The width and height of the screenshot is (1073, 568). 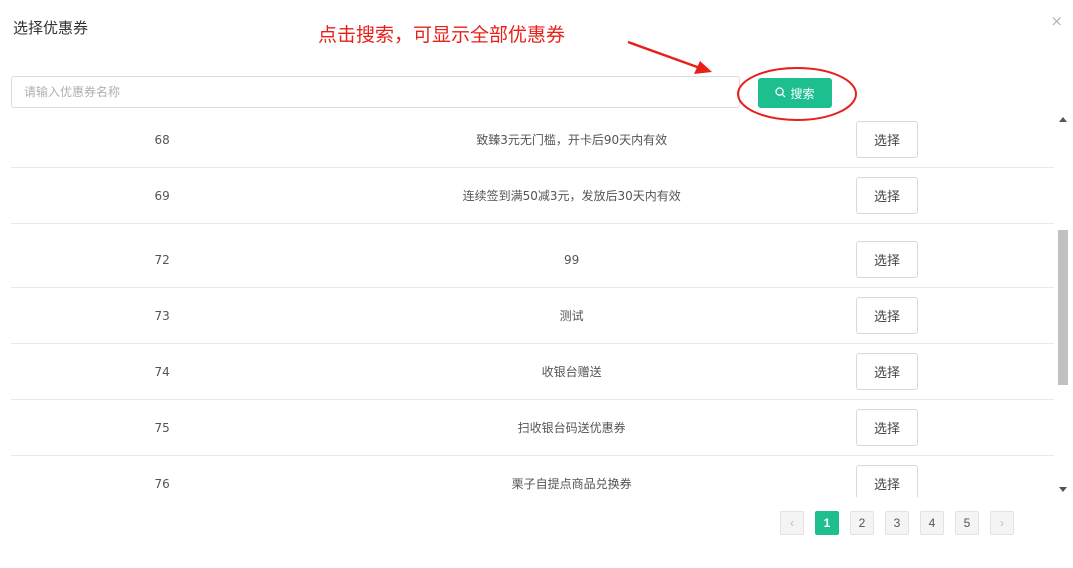 I want to click on coupon-id: 72, so click(x=162, y=259).